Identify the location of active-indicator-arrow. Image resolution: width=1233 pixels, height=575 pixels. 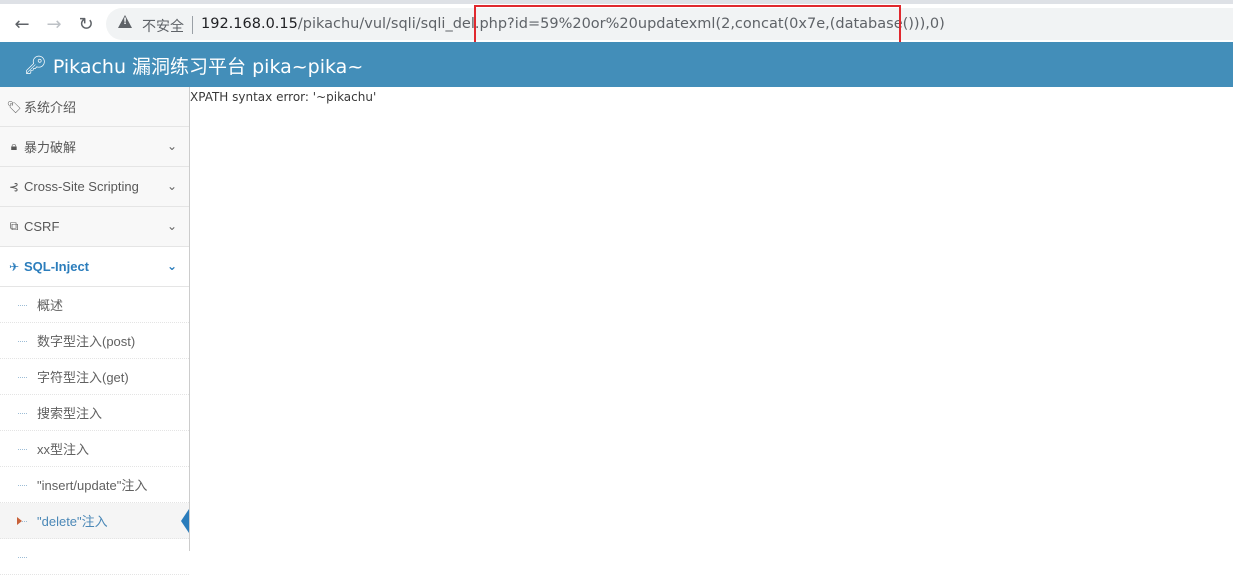
(185, 521).